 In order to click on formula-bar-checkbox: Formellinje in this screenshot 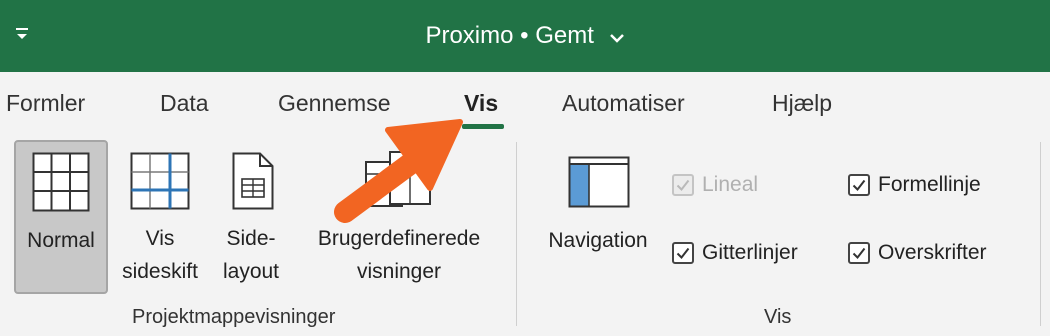, I will do `click(914, 185)`.